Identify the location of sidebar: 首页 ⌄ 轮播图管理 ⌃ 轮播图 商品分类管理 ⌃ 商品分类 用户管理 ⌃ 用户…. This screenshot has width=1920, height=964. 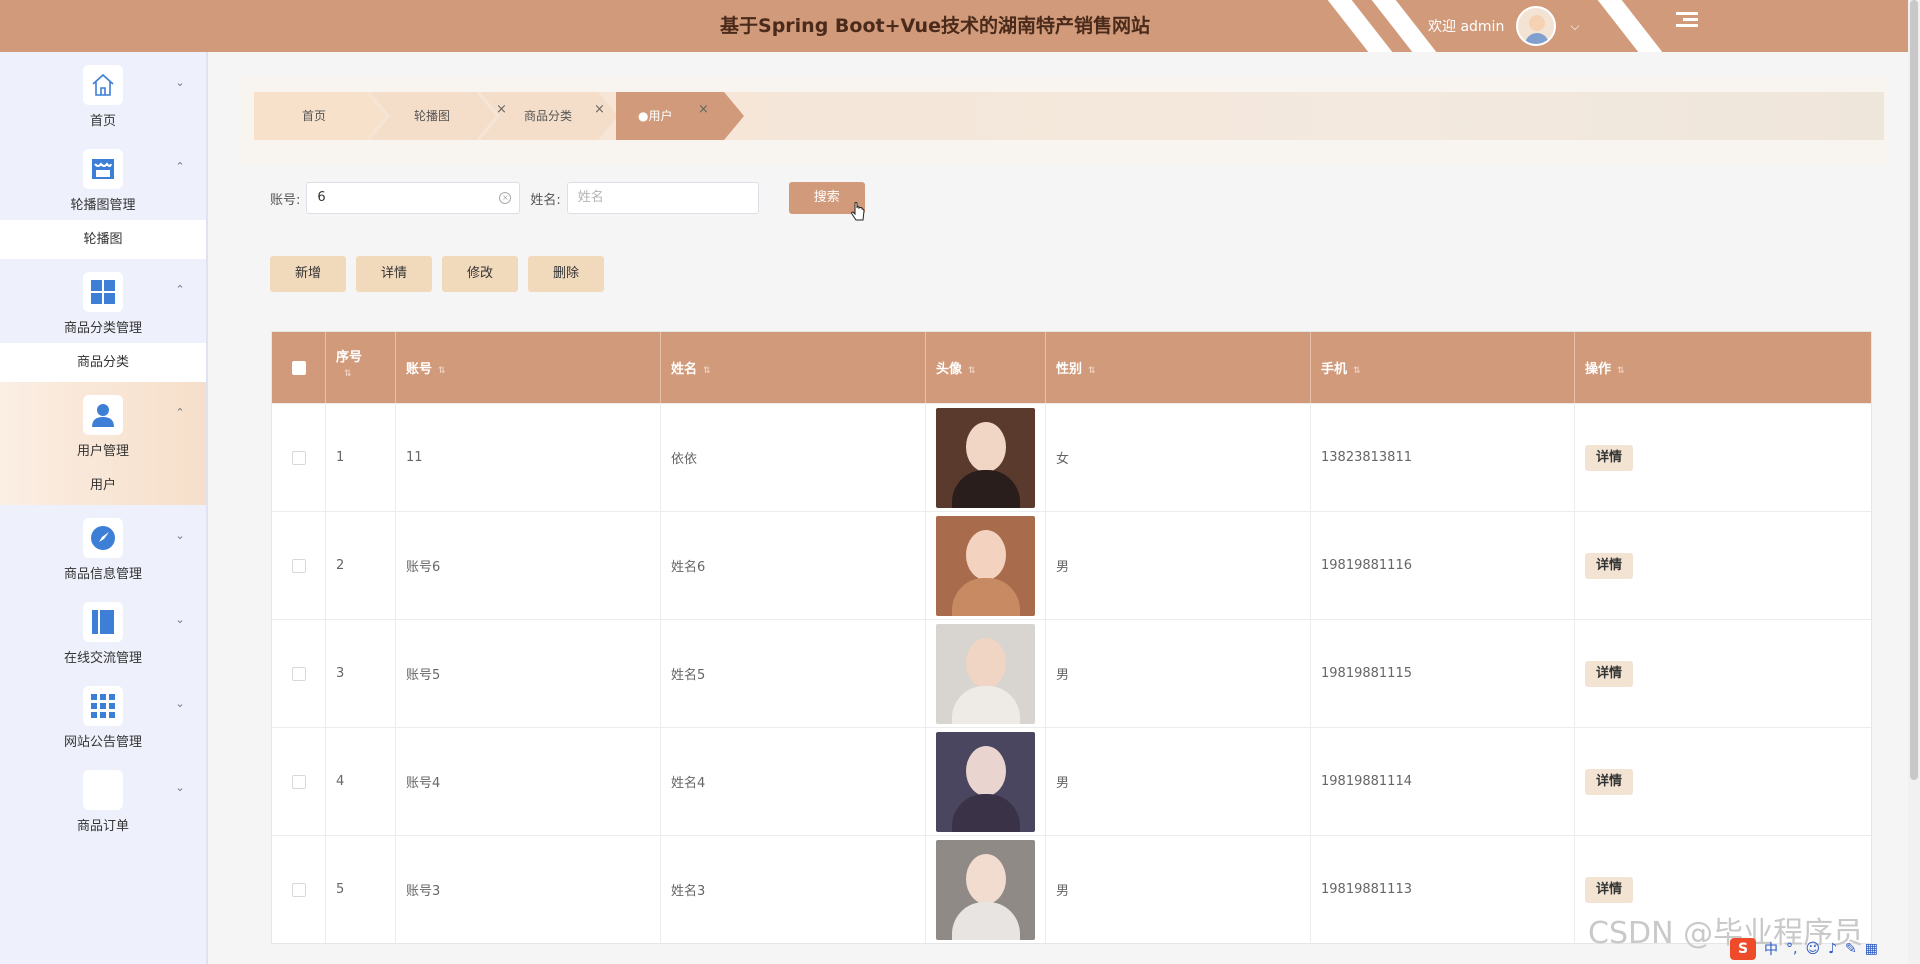
(104, 508).